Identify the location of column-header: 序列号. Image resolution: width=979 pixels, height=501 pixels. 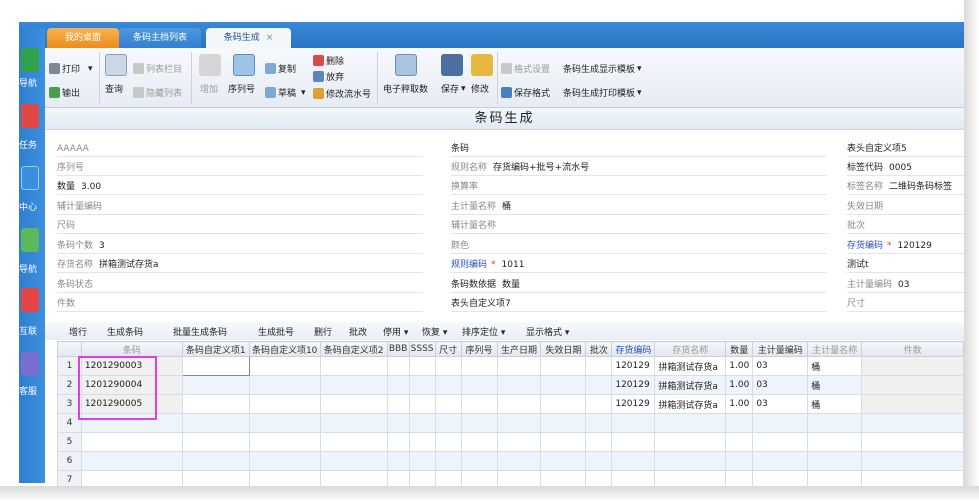
(479, 349).